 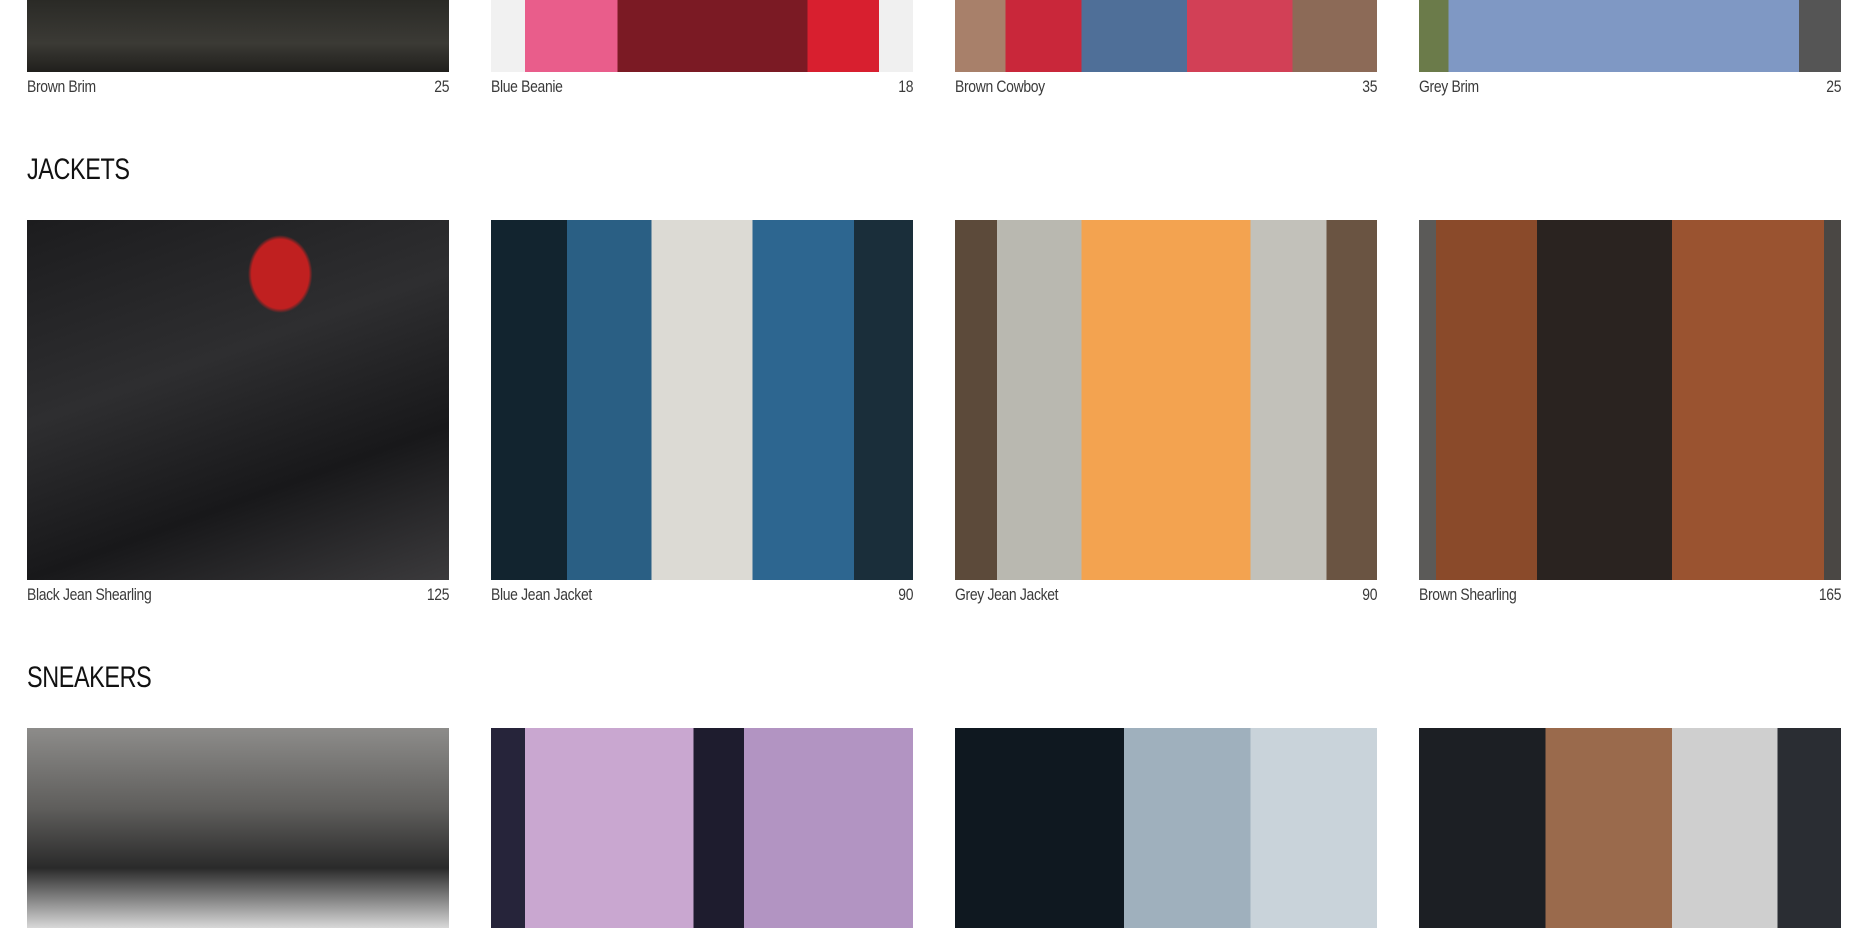 I want to click on product-footer: Brown Shearling 165, so click(x=1630, y=595).